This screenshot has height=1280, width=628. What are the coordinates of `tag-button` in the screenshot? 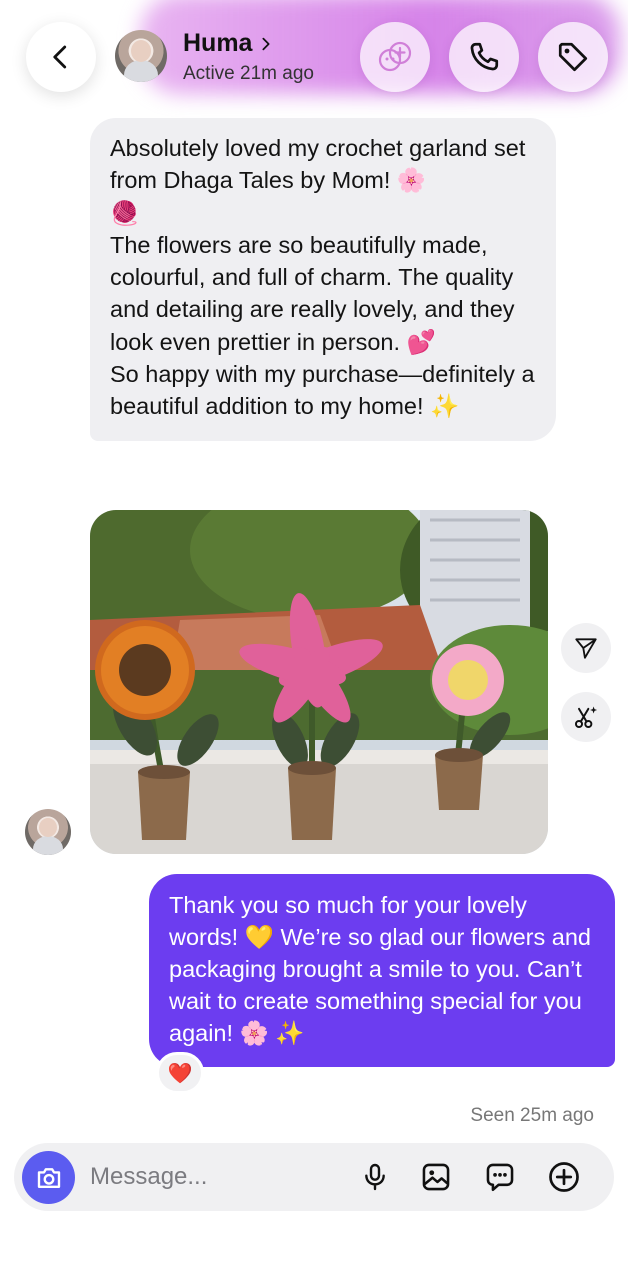 It's located at (573, 57).